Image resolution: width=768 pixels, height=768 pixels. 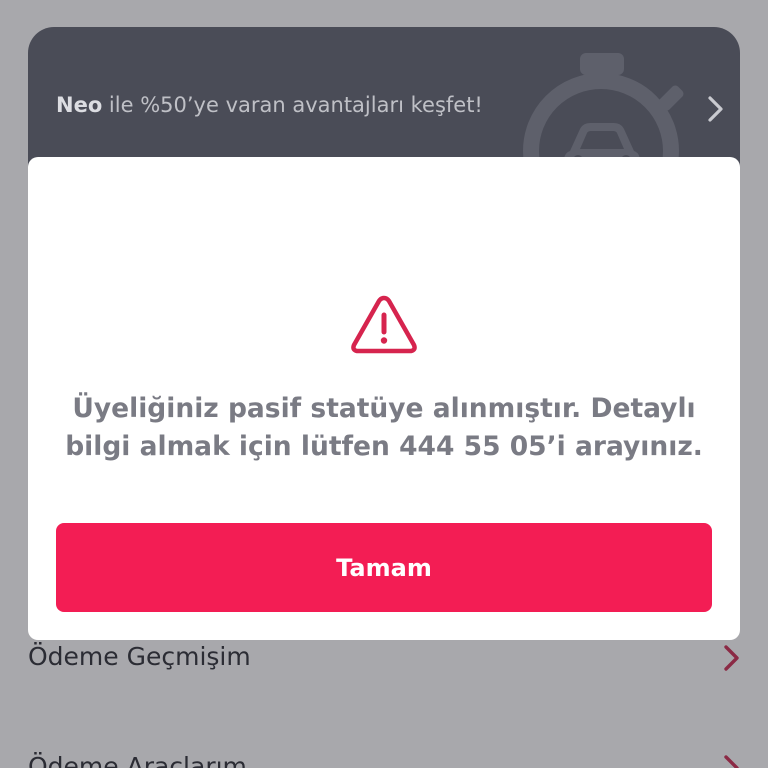 What do you see at coordinates (384, 567) in the screenshot?
I see `ok-button: Tamam` at bounding box center [384, 567].